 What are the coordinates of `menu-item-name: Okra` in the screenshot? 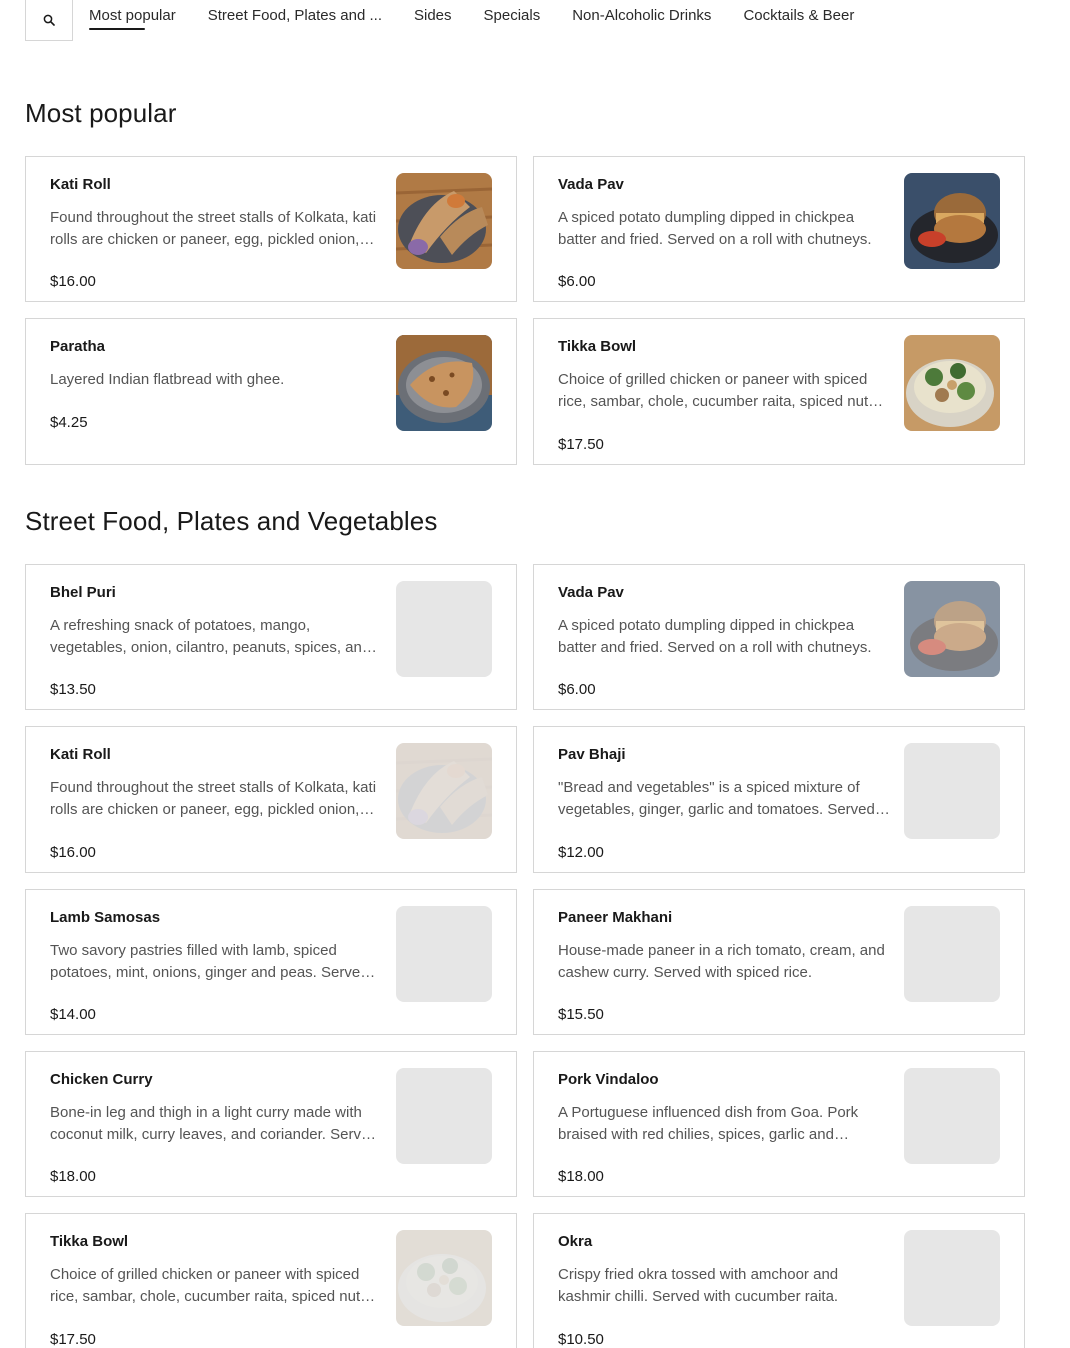 It's located at (575, 1241).